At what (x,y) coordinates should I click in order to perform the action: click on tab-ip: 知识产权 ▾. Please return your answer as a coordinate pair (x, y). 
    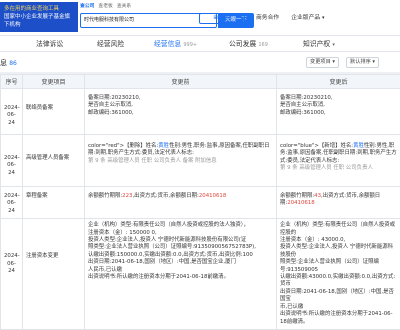
    Looking at the image, I should click on (319, 44).